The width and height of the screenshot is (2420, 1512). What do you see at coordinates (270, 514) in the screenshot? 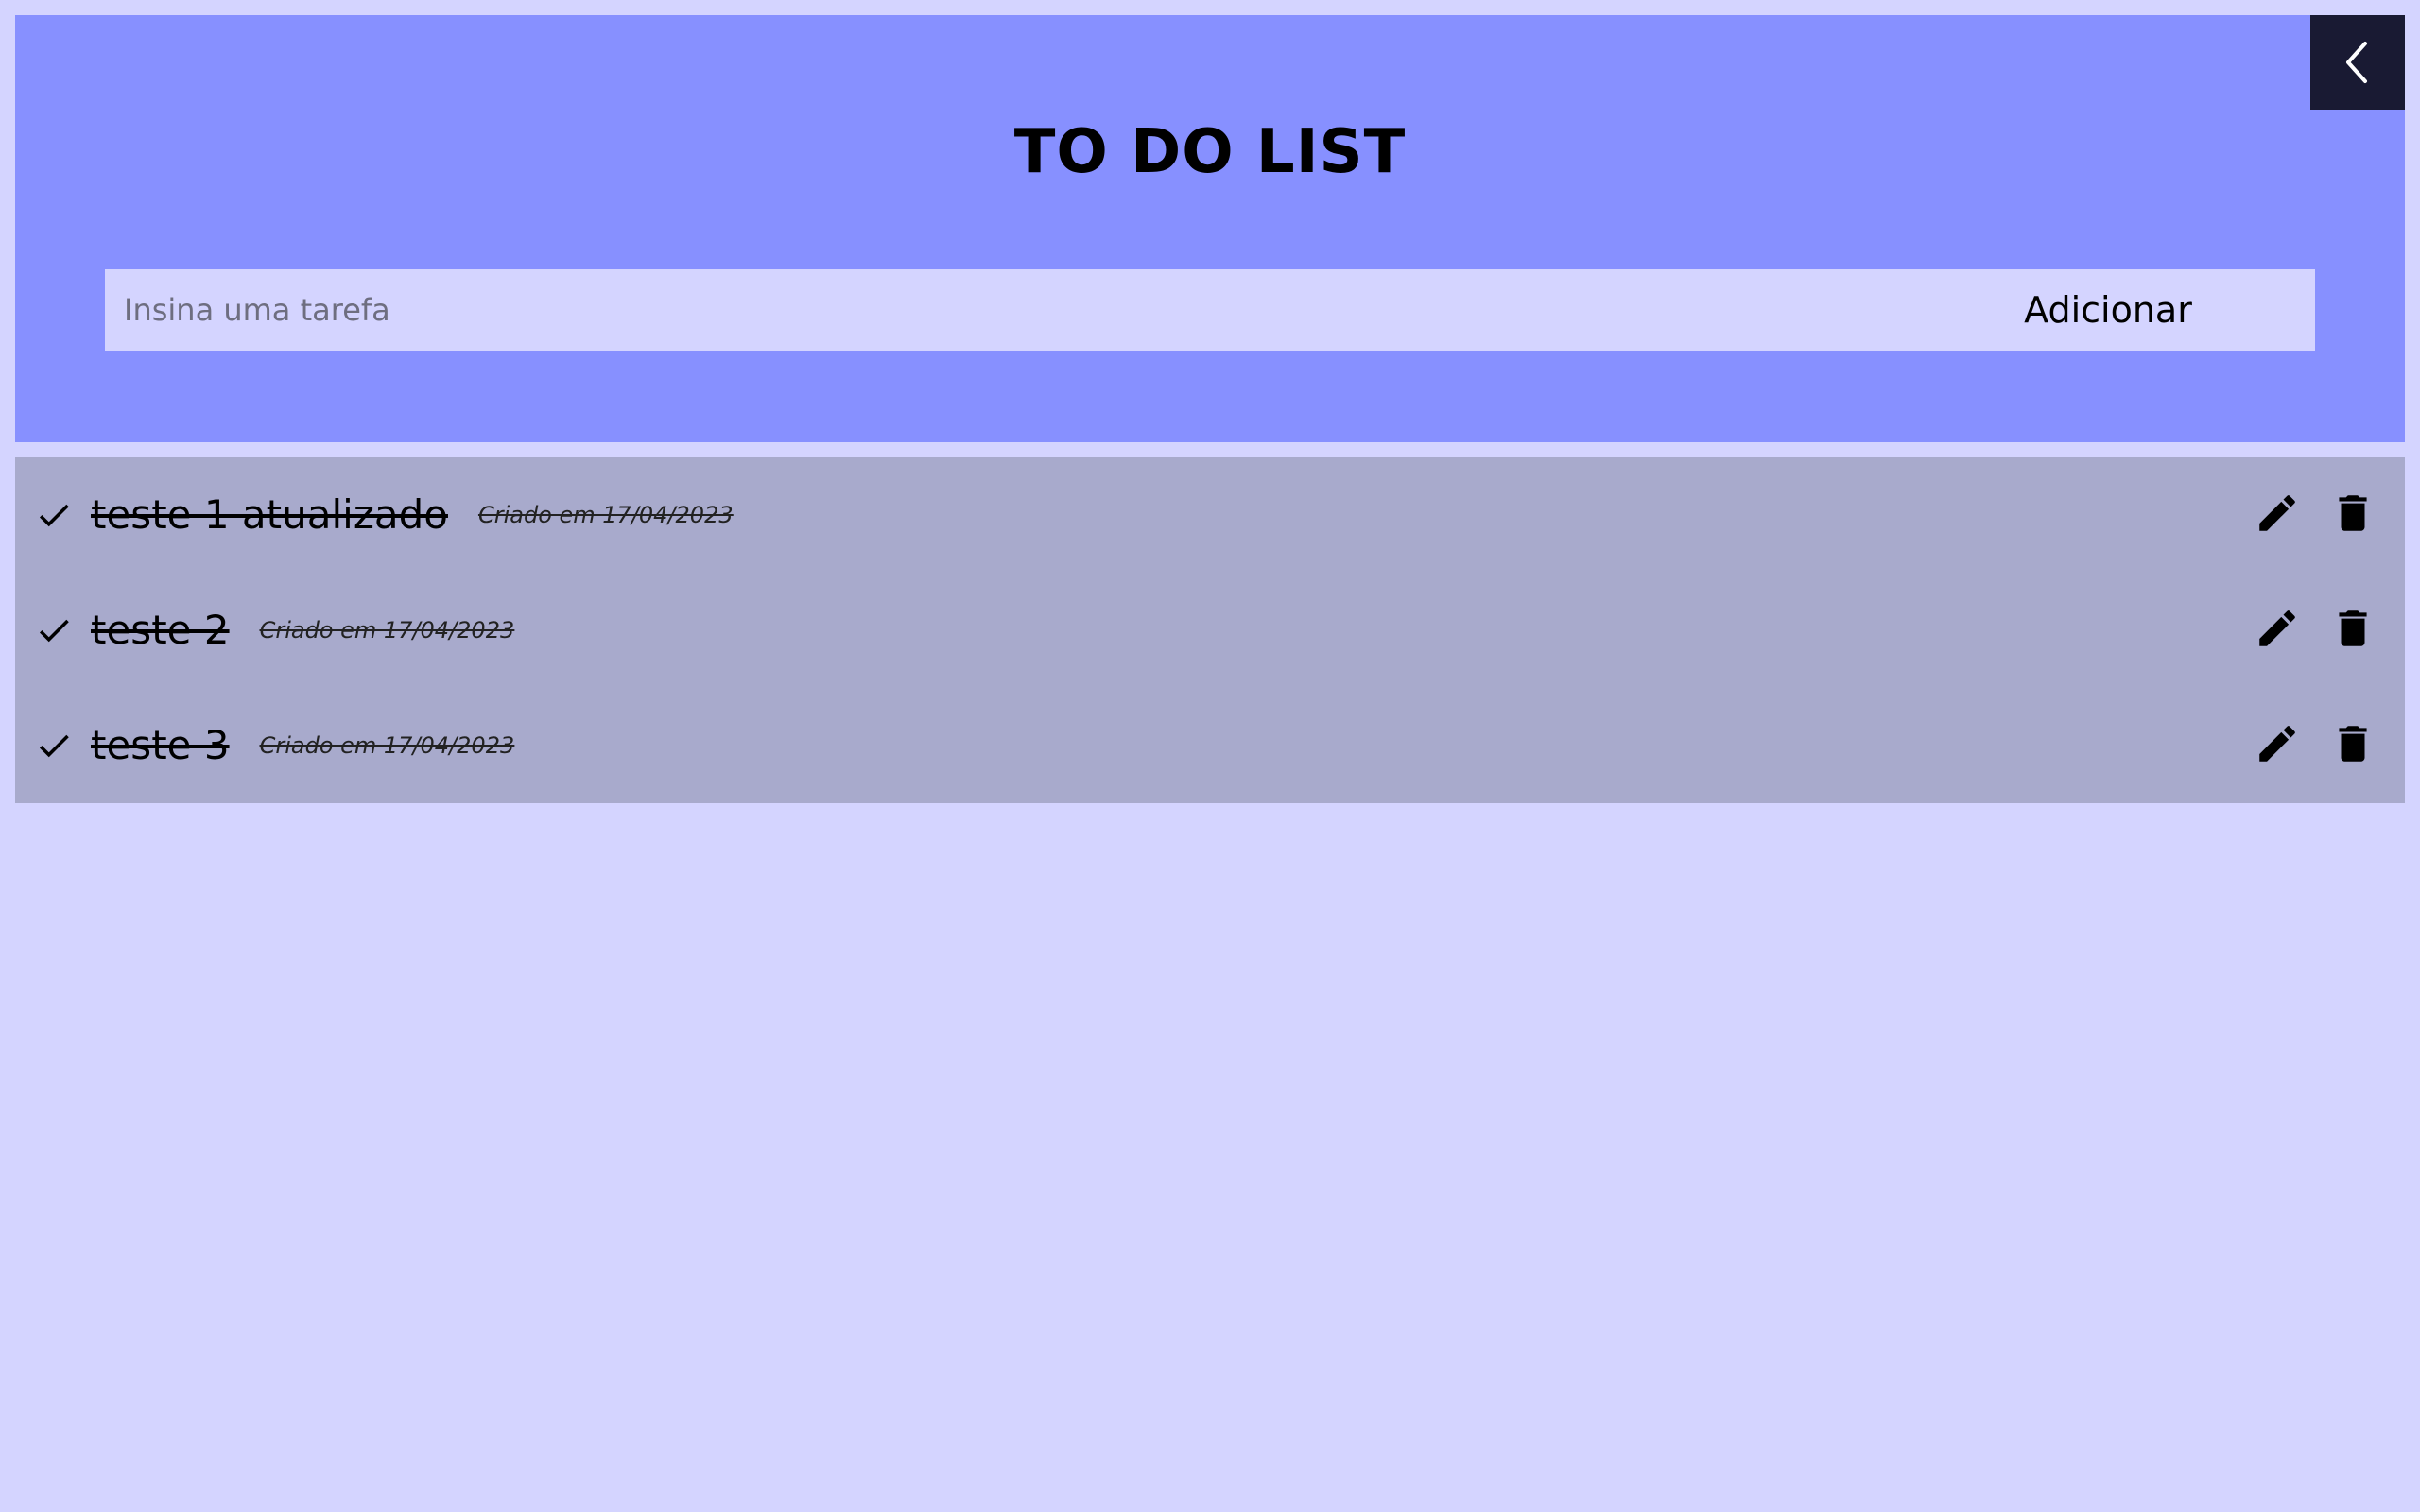
I see `task-title: teste 1 atualizado` at bounding box center [270, 514].